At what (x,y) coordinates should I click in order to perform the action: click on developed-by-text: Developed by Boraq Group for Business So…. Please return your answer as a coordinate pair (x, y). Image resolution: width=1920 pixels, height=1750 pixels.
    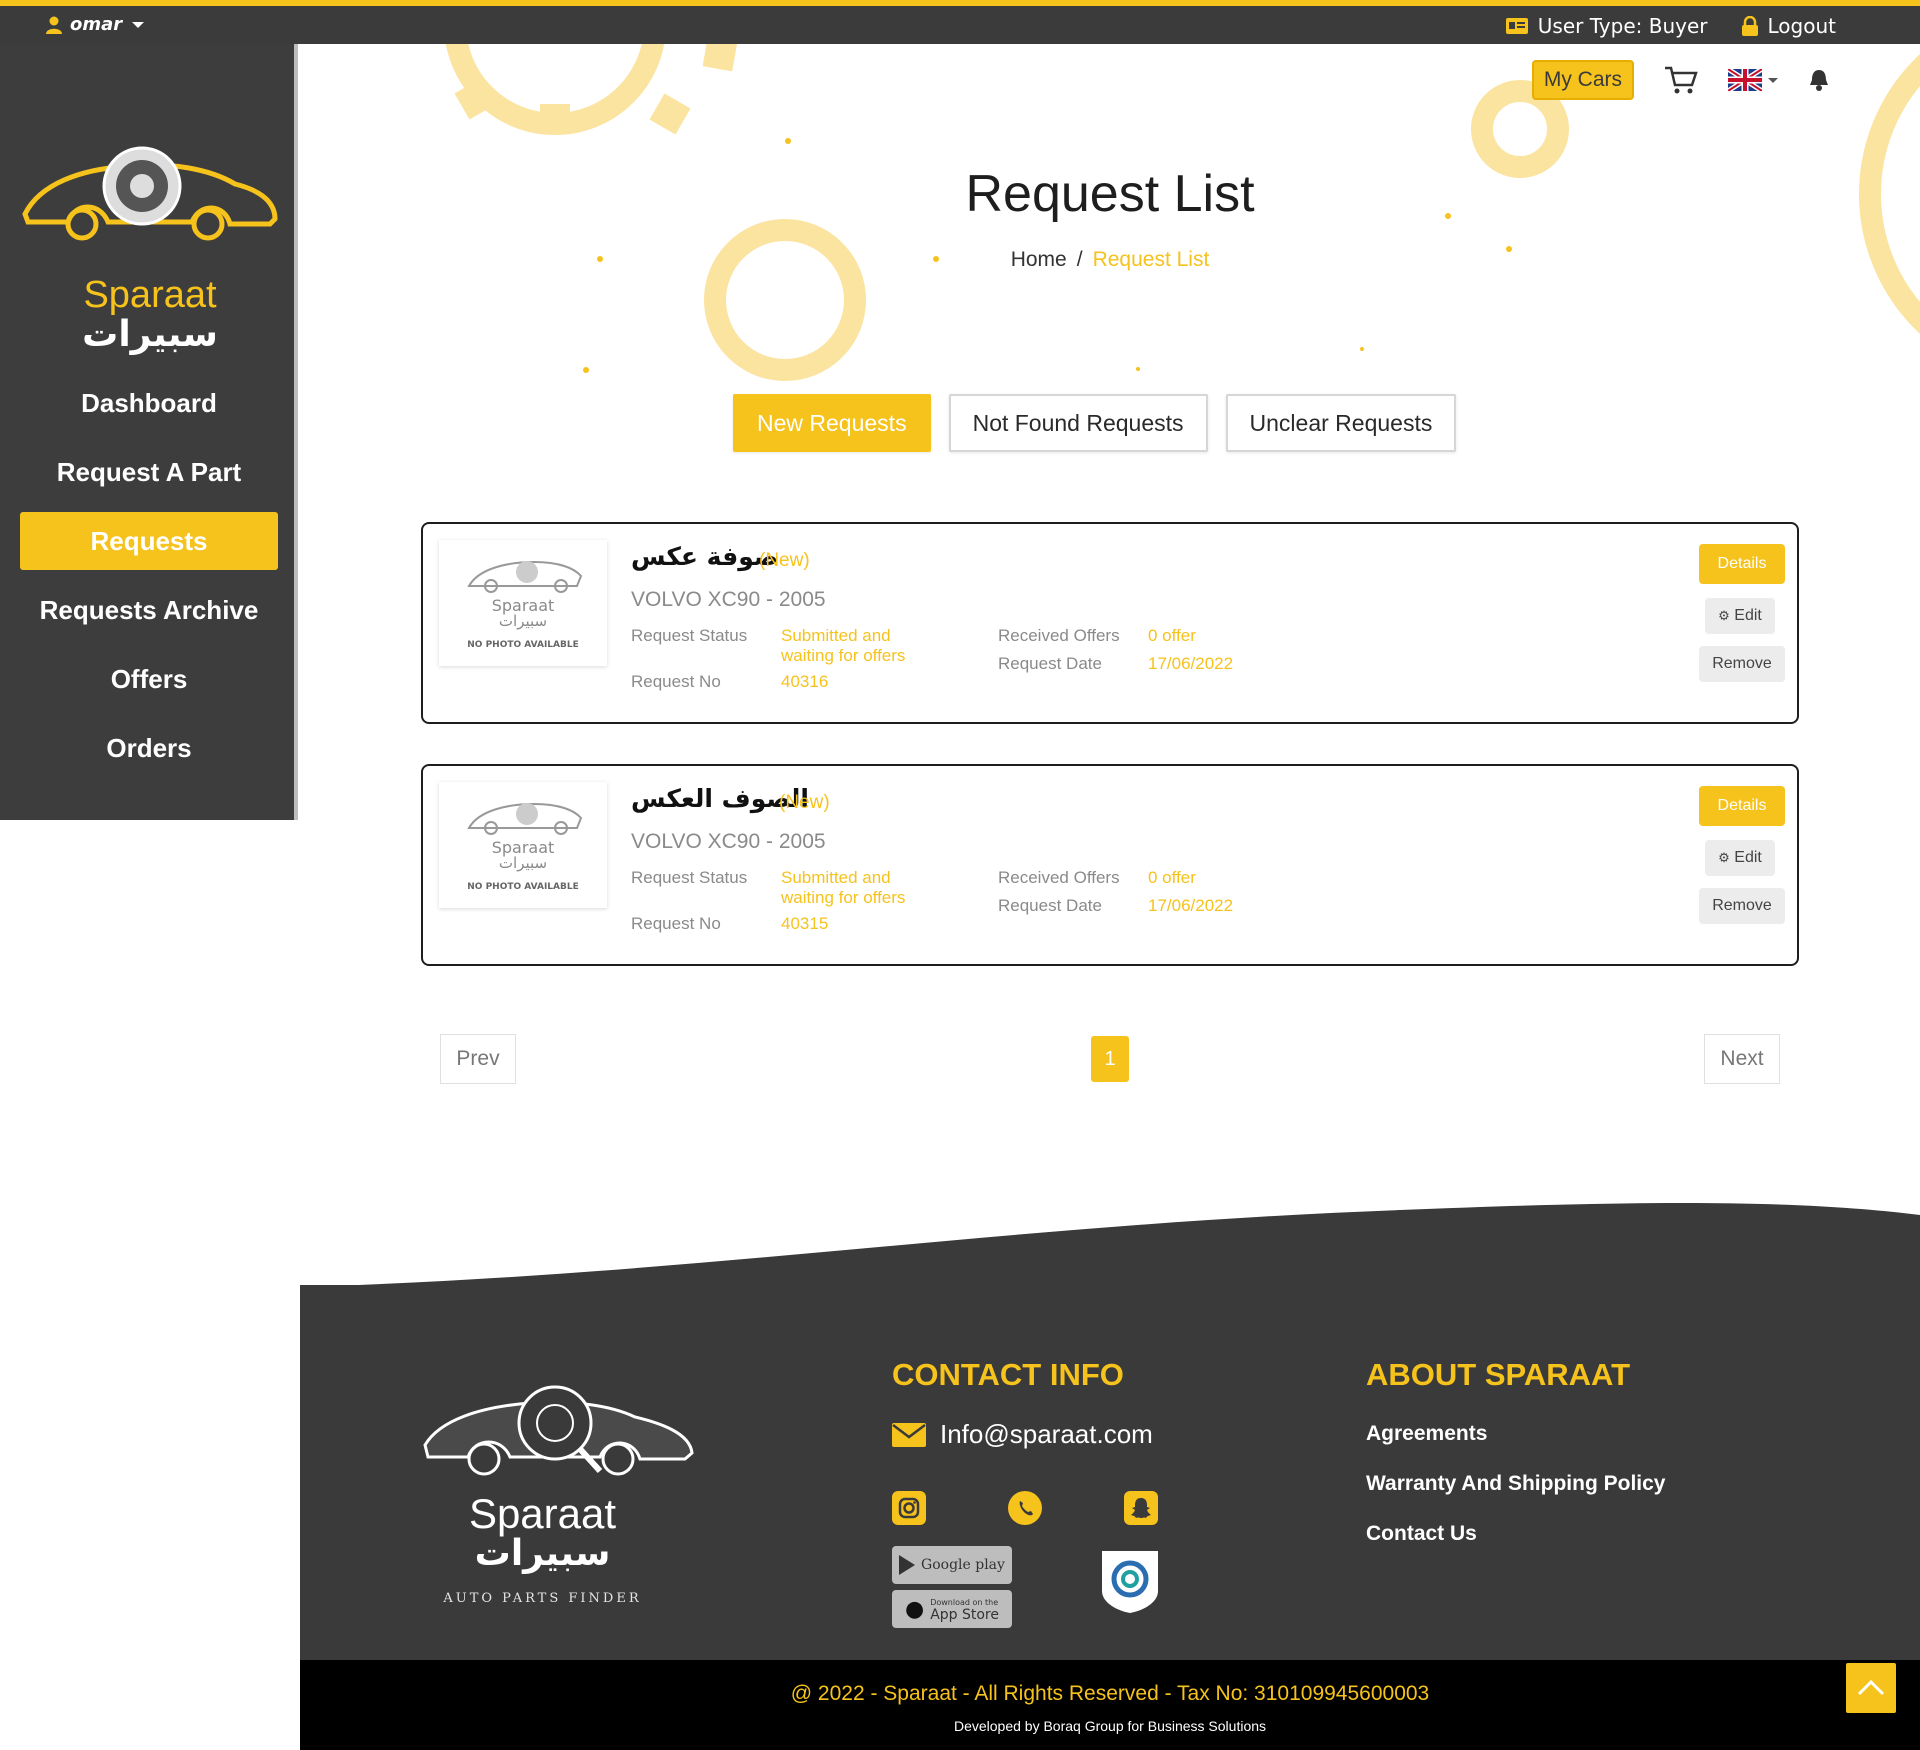
    Looking at the image, I should click on (1110, 1726).